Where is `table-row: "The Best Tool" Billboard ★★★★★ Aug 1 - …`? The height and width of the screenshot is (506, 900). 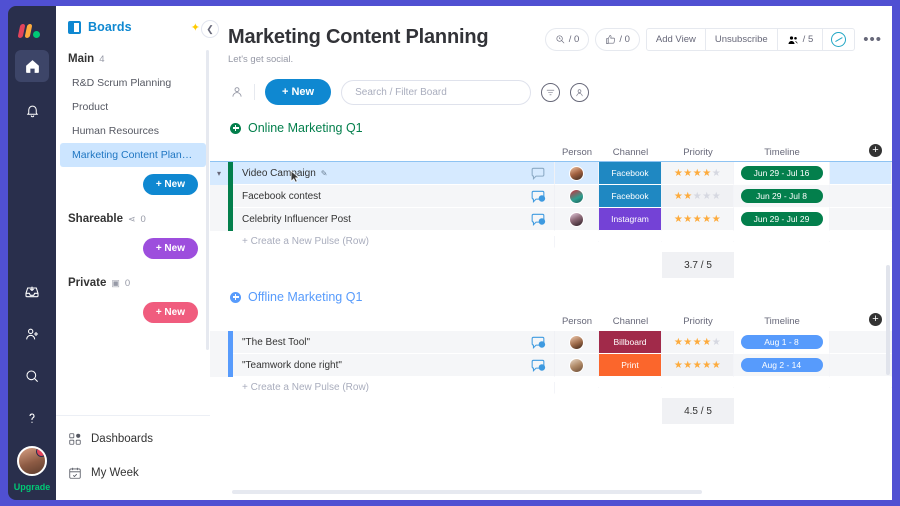 table-row: "The Best Tool" Billboard ★★★★★ Aug 1 - … is located at coordinates (551, 342).